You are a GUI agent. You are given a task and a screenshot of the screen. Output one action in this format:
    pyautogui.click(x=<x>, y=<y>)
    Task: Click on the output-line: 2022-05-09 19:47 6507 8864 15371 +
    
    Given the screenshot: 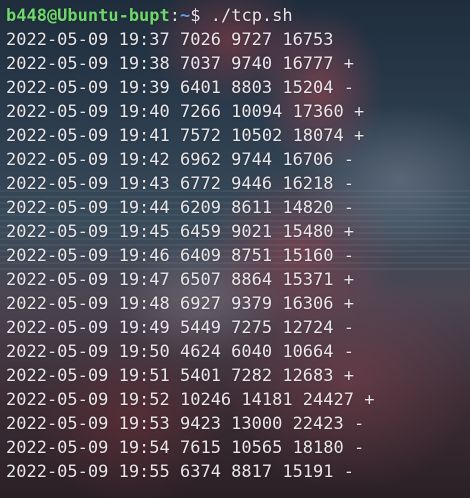 What is the action you would take?
    pyautogui.click(x=180, y=280)
    